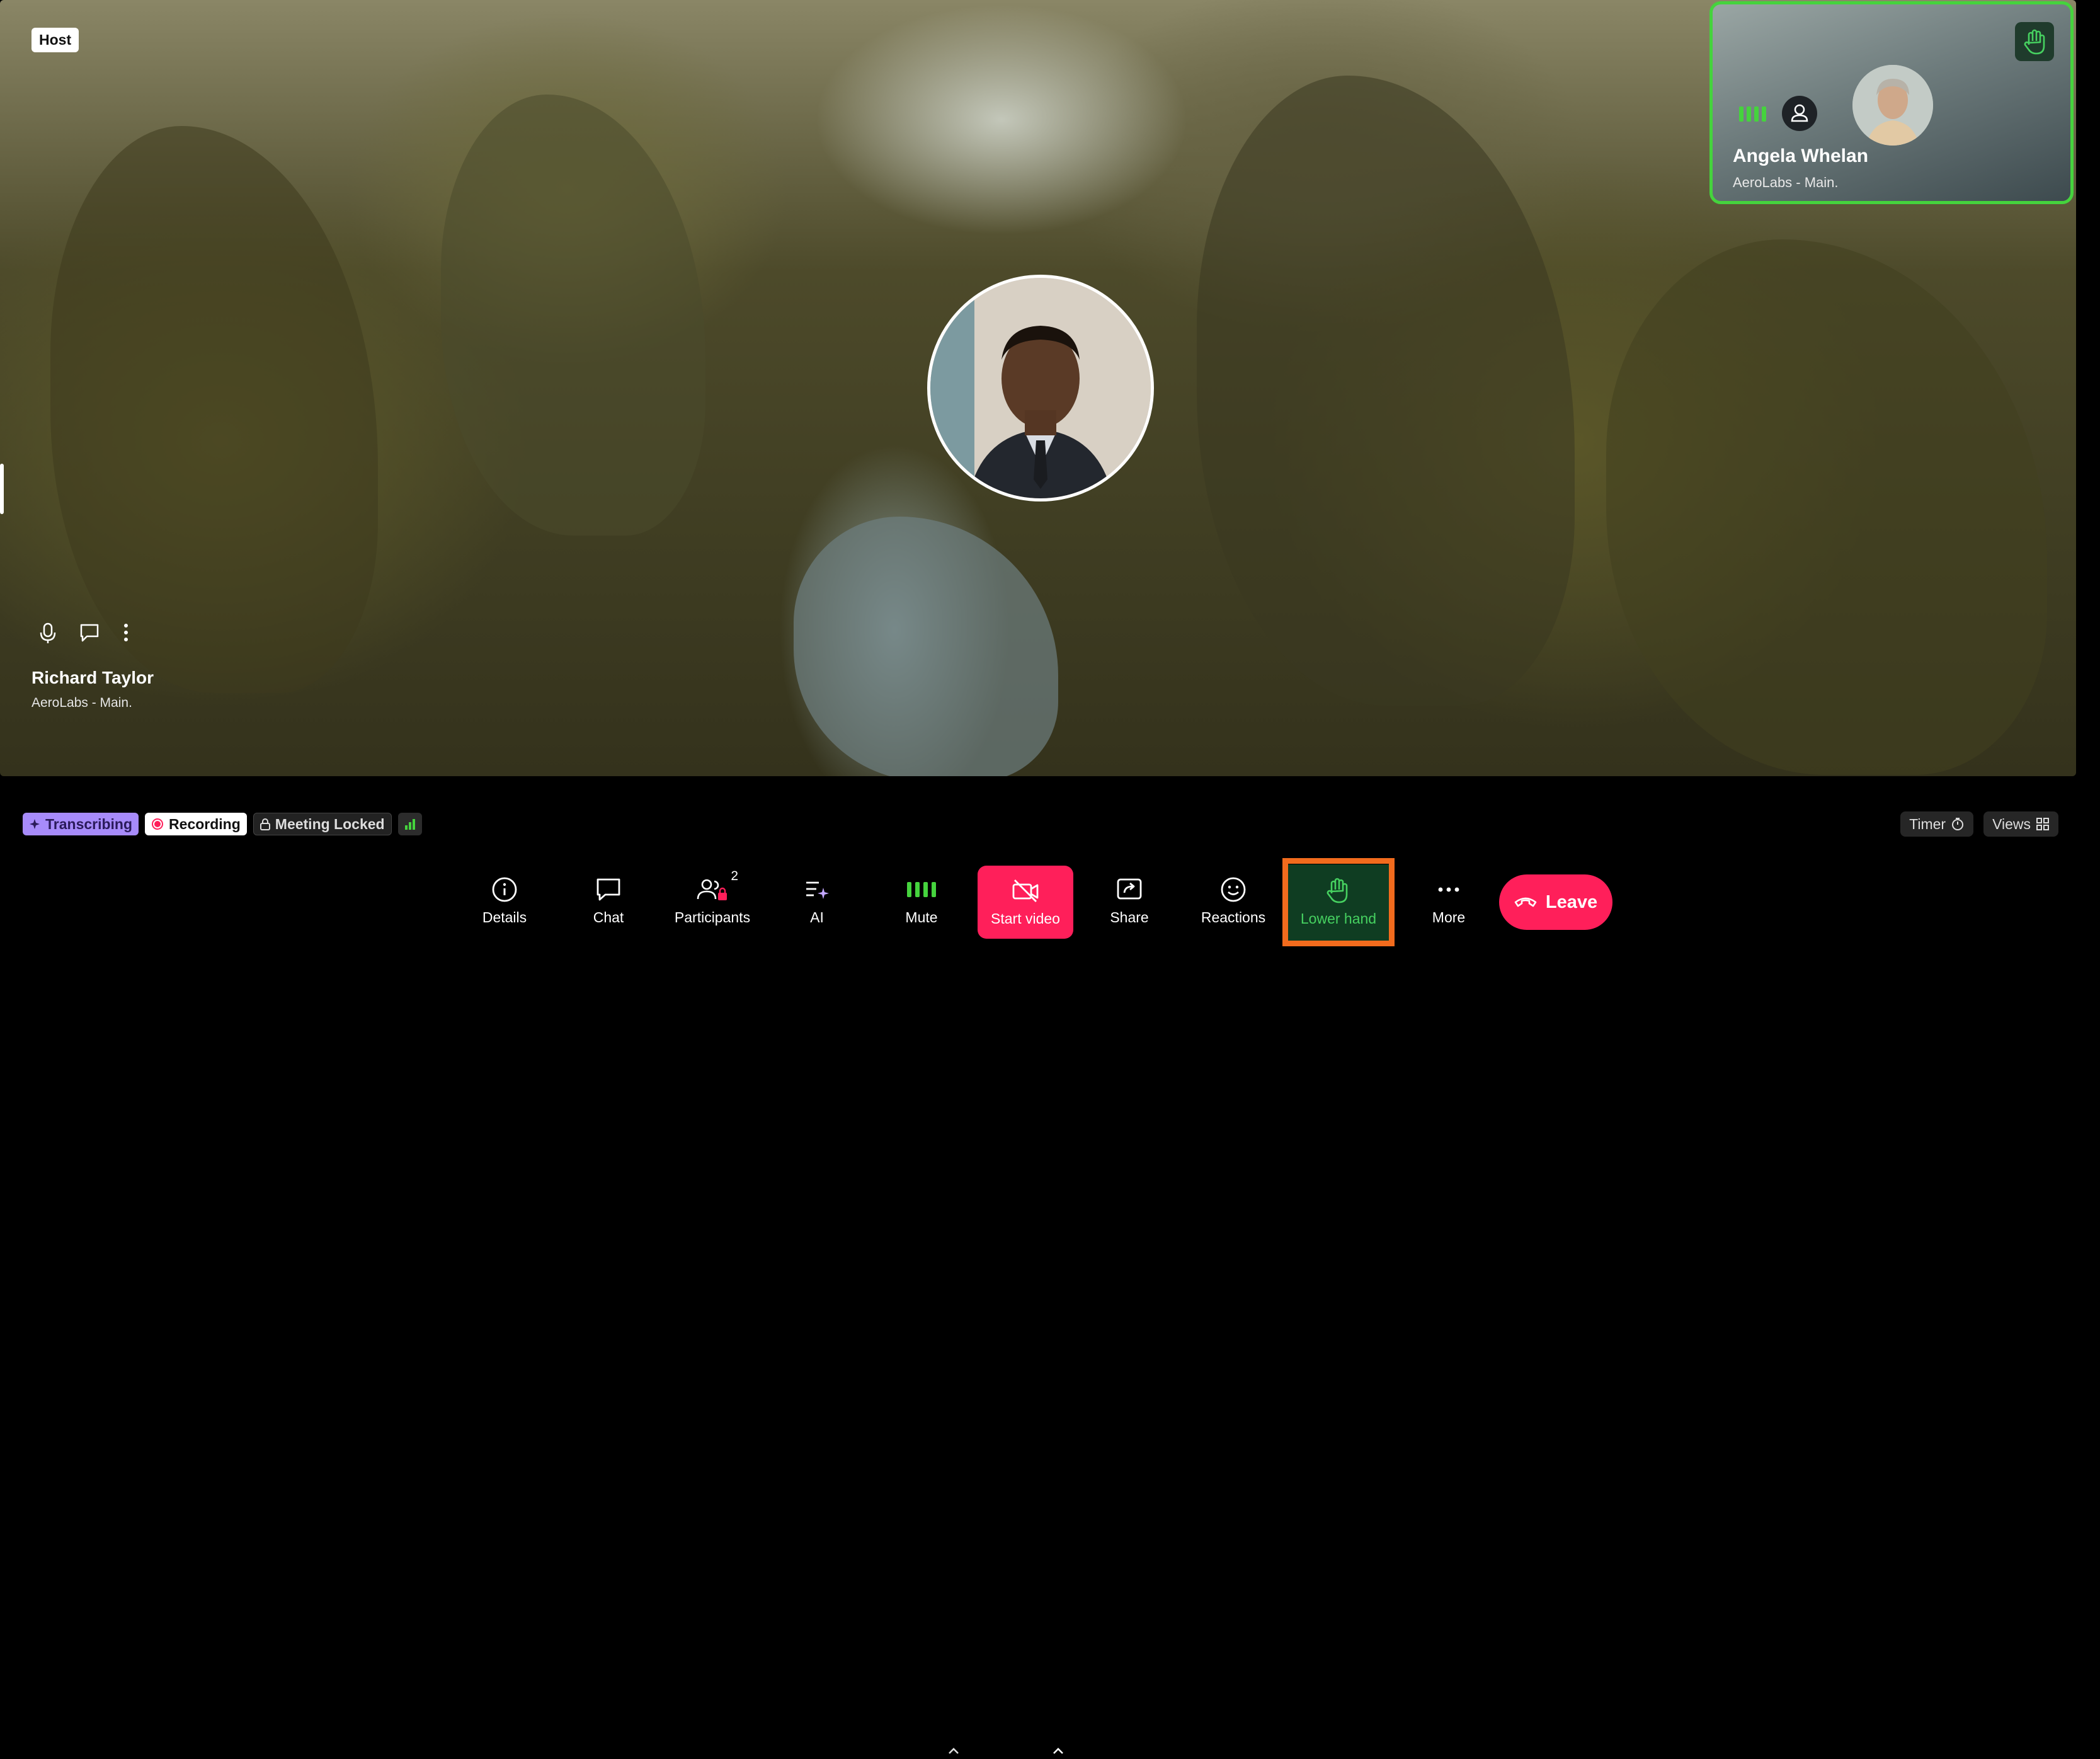  What do you see at coordinates (35, 824) in the screenshot?
I see `sparkle-icon` at bounding box center [35, 824].